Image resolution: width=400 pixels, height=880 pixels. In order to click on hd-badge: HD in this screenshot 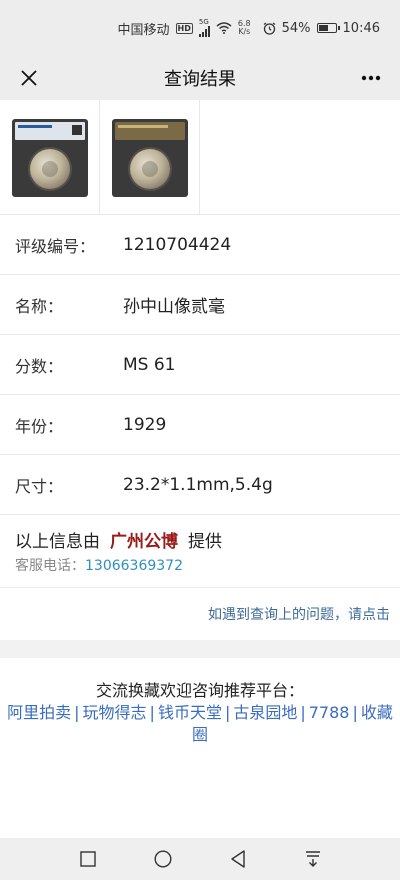, I will do `click(184, 28)`.